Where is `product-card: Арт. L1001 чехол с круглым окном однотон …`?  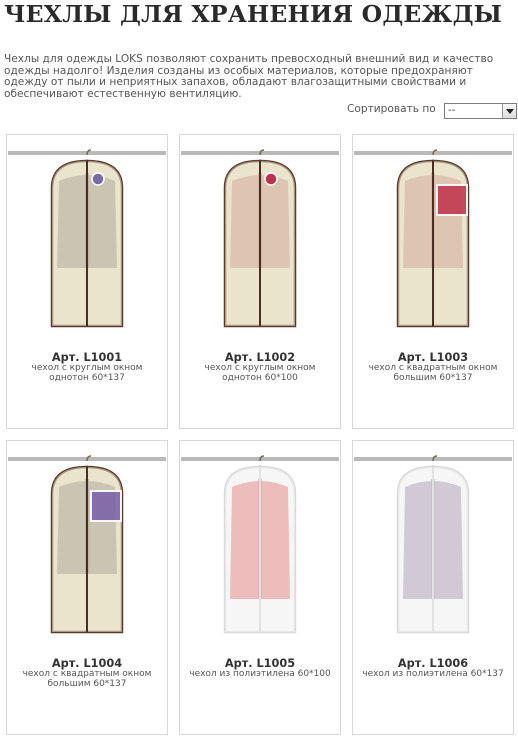 product-card: Арт. L1001 чехол с круглым окном однотон … is located at coordinates (87, 281).